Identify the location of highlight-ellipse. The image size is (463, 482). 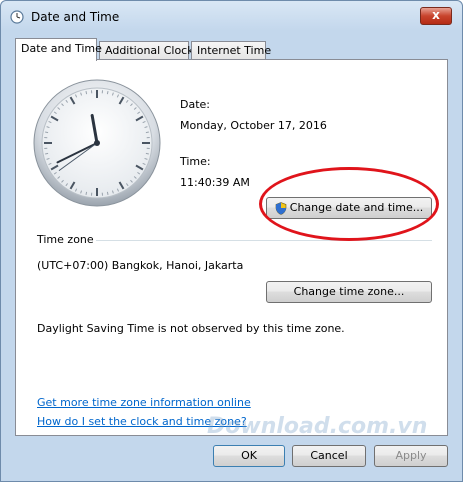
(349, 204).